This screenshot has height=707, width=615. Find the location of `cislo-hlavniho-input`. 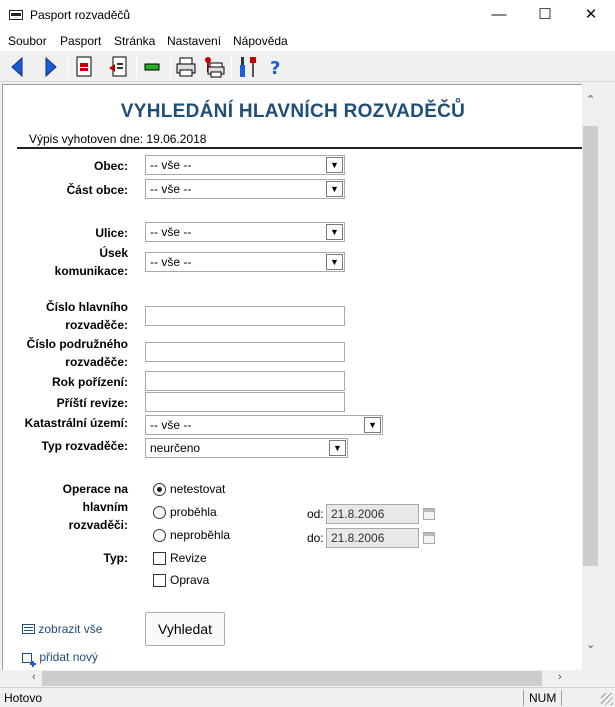

cislo-hlavniho-input is located at coordinates (245, 316).